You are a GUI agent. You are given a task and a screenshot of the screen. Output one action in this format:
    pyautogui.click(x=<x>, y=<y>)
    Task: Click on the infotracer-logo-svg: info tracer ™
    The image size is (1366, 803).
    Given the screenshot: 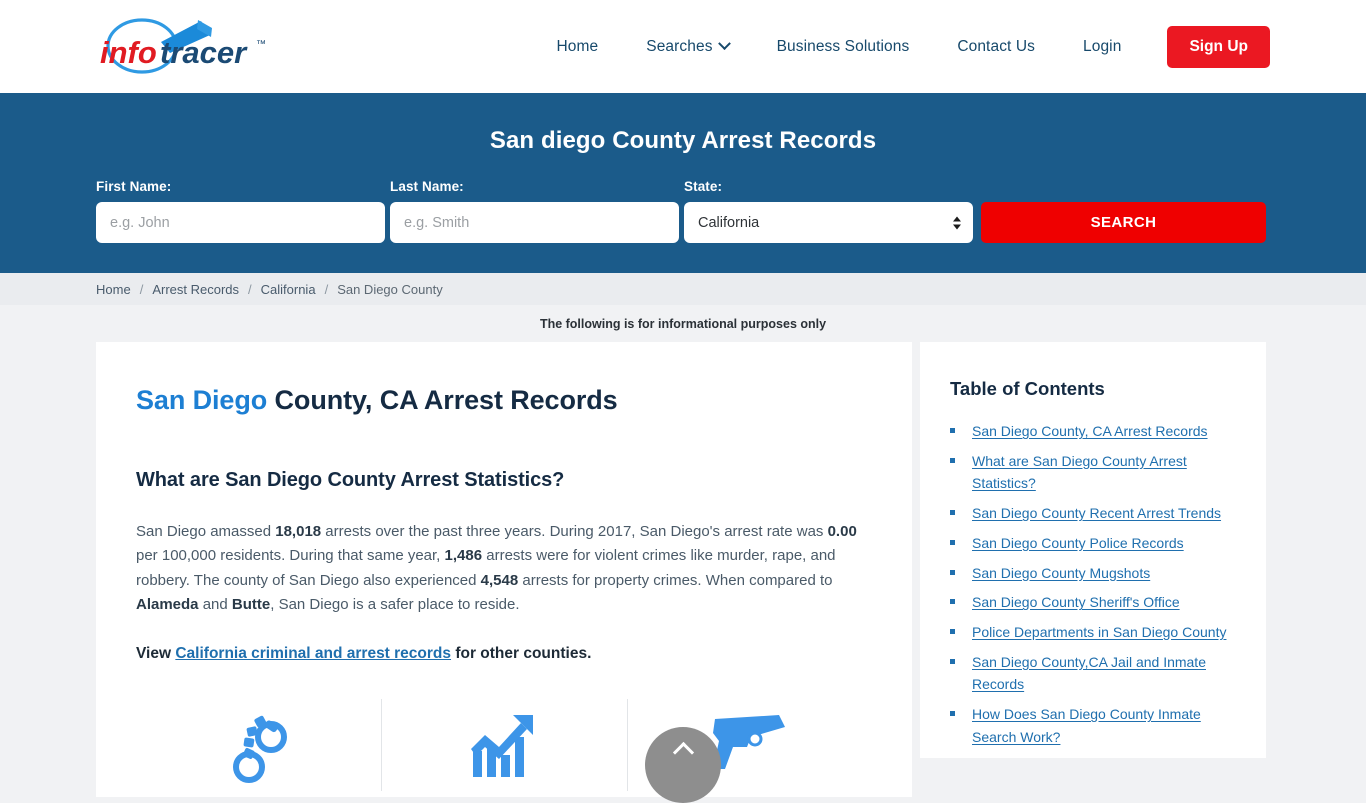 What is the action you would take?
    pyautogui.click(x=183, y=45)
    